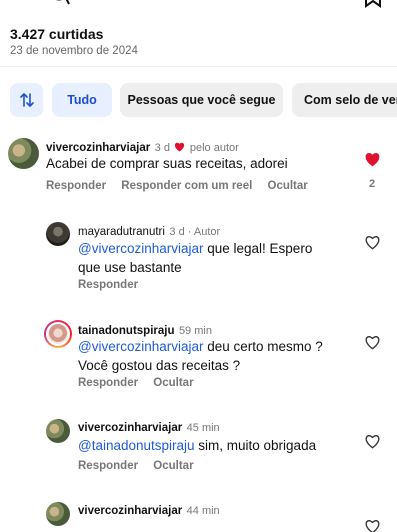 The image size is (397, 532). I want to click on comment-username: mayaradutranutri, so click(121, 232).